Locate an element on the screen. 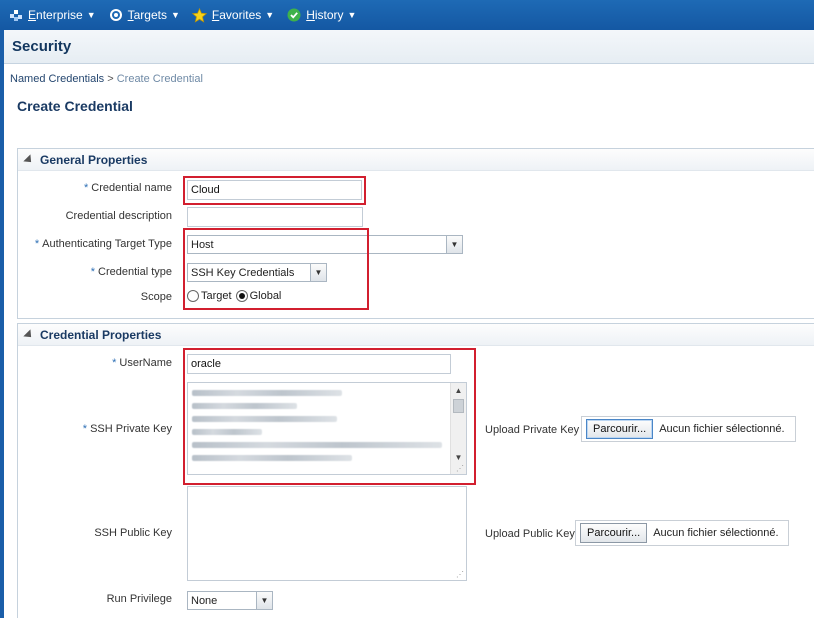 The image size is (814, 618). upload-public-key-label: Upload Public Key is located at coordinates (530, 534).